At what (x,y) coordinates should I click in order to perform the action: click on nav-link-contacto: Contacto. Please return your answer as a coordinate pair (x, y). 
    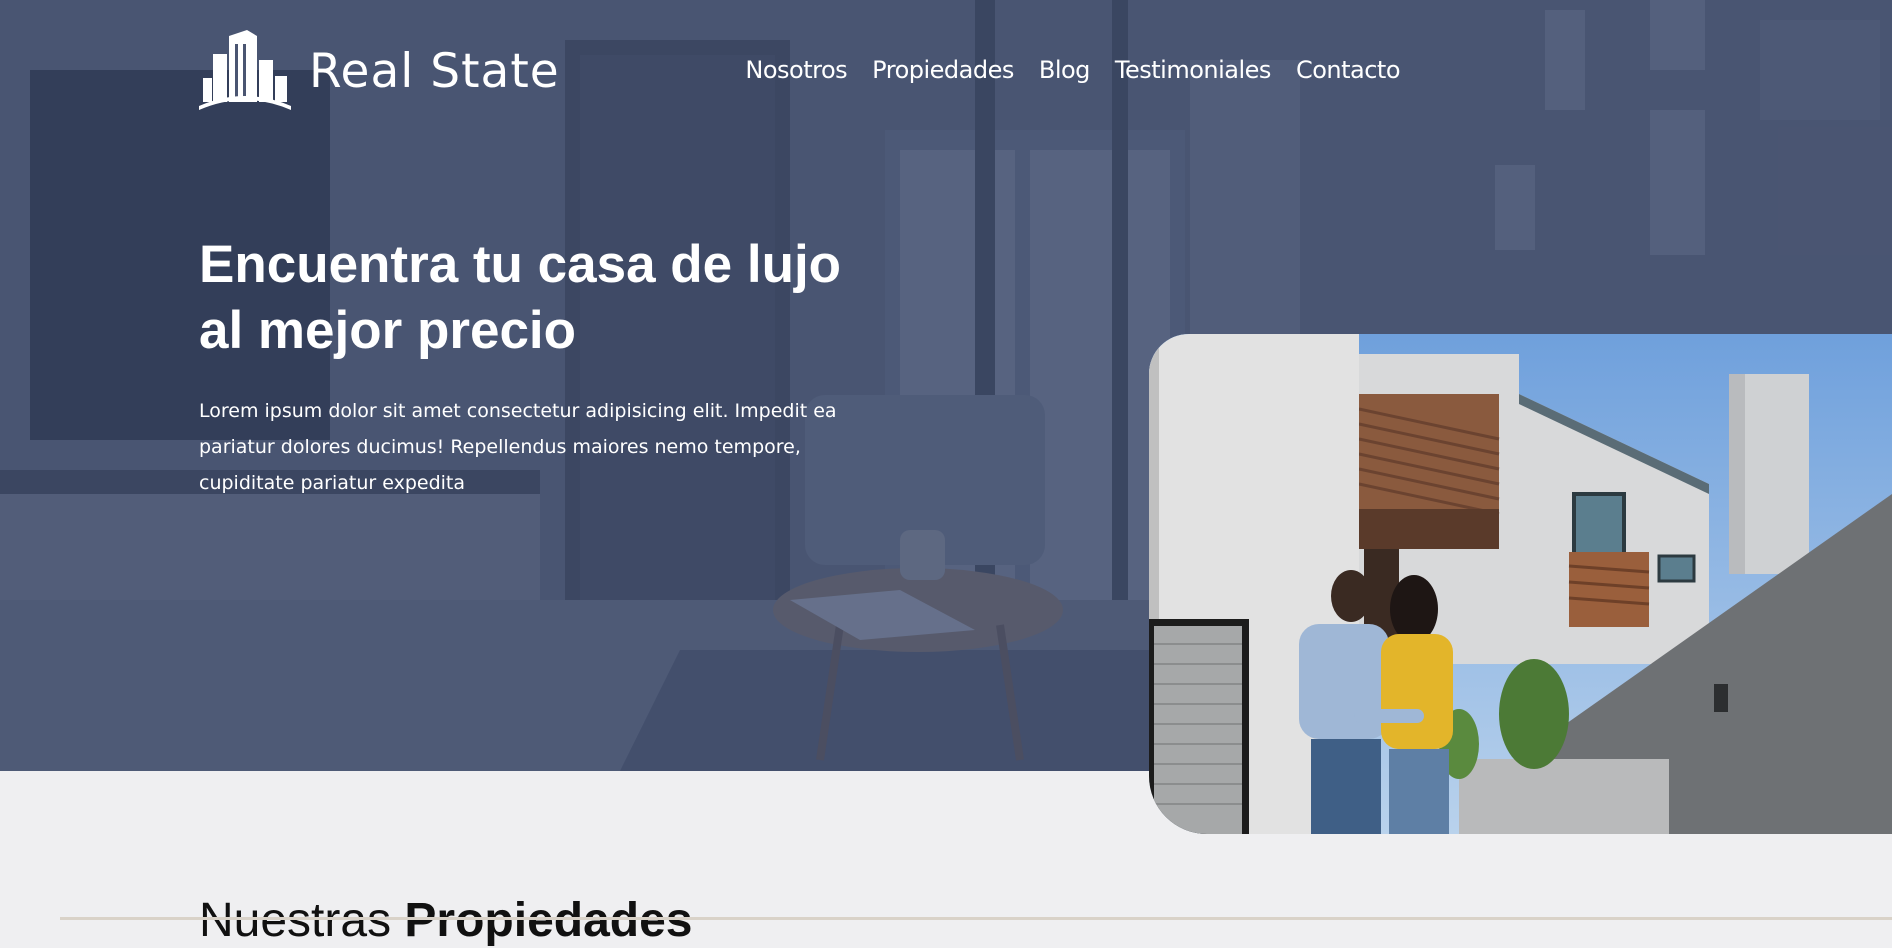
    Looking at the image, I should click on (1348, 70).